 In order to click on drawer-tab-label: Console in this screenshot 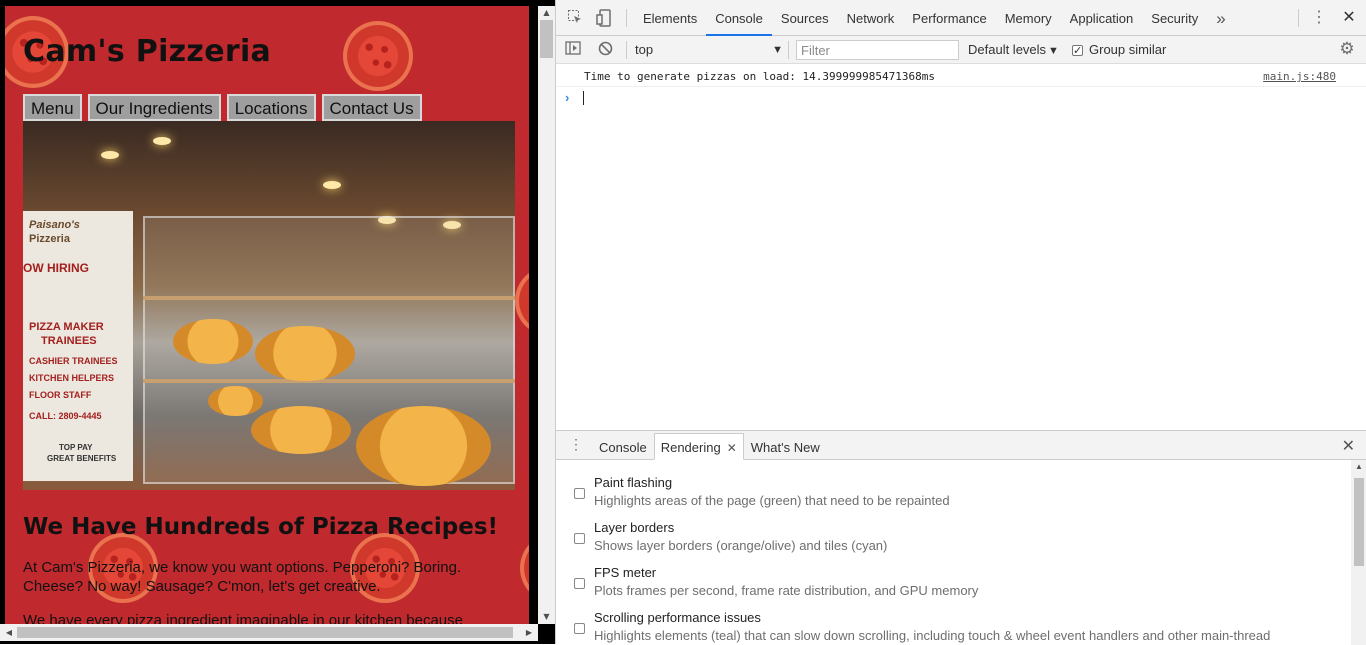, I will do `click(623, 447)`.